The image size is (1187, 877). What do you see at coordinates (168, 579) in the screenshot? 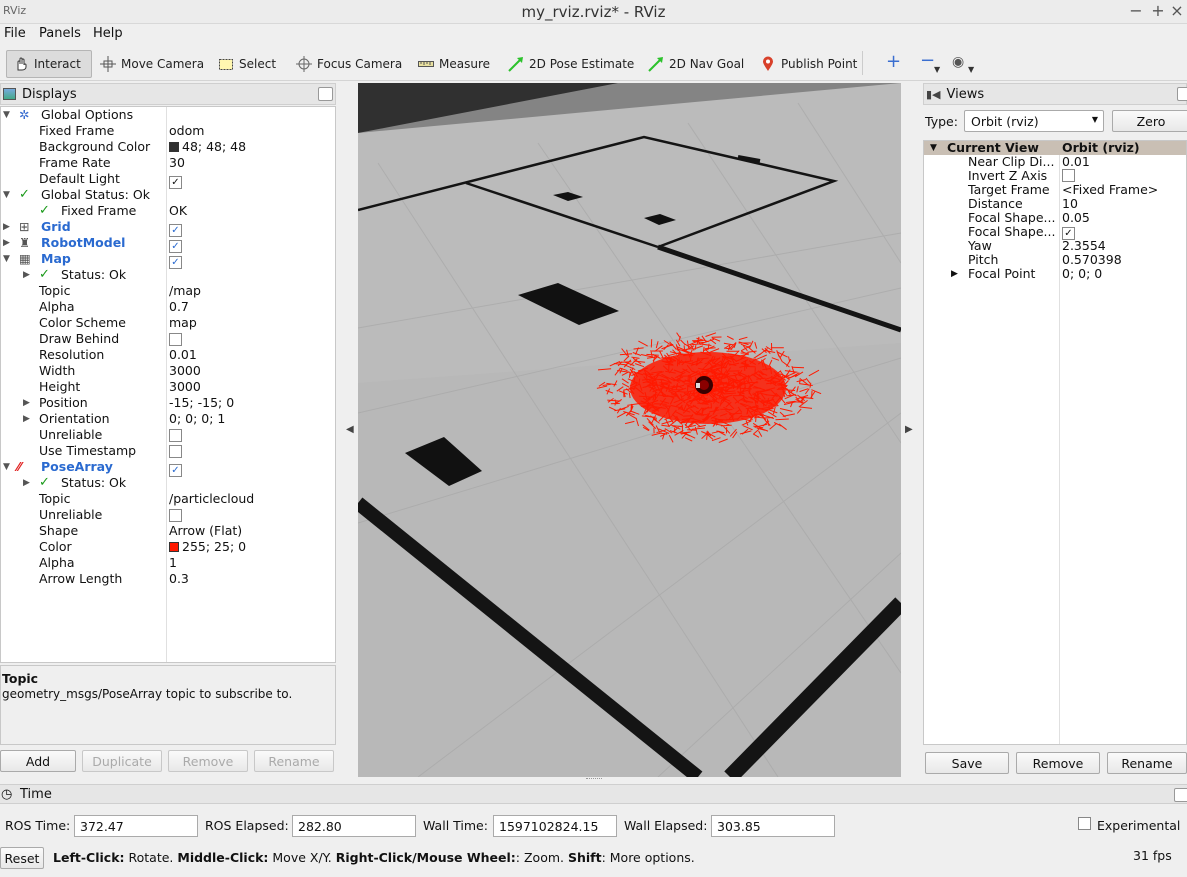
I see `property-row: Arrow Length 0.3` at bounding box center [168, 579].